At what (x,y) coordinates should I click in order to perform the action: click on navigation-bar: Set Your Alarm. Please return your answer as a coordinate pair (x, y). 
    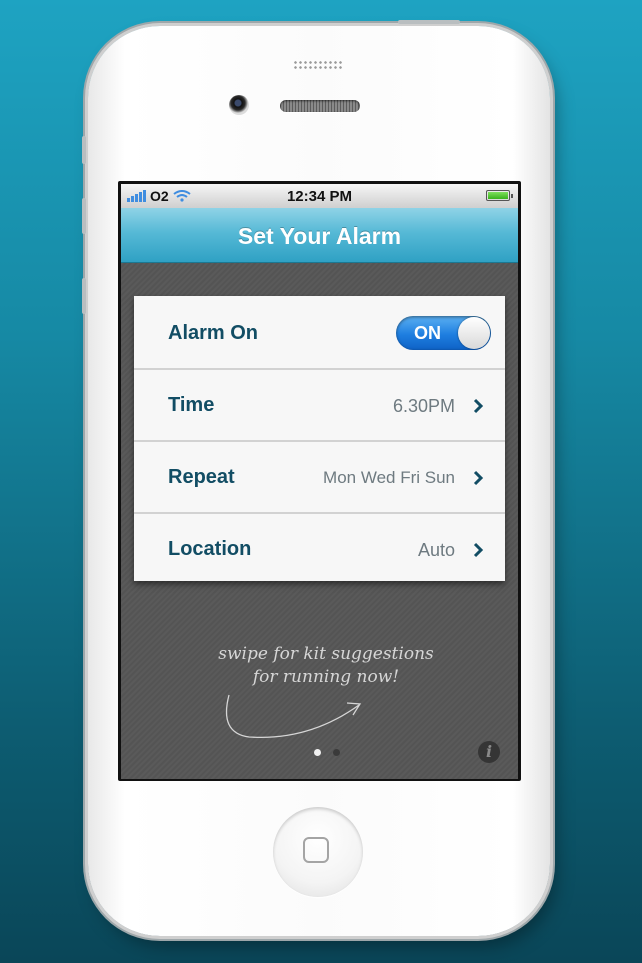
    Looking at the image, I should click on (319, 235).